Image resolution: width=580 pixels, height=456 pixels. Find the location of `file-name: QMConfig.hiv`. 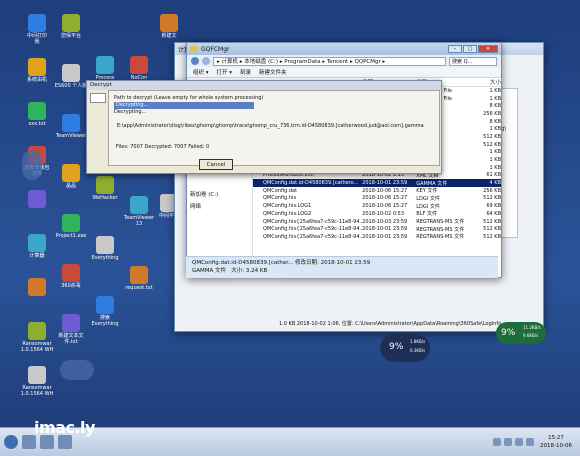

file-name: QMConfig.hiv is located at coordinates (280, 198).